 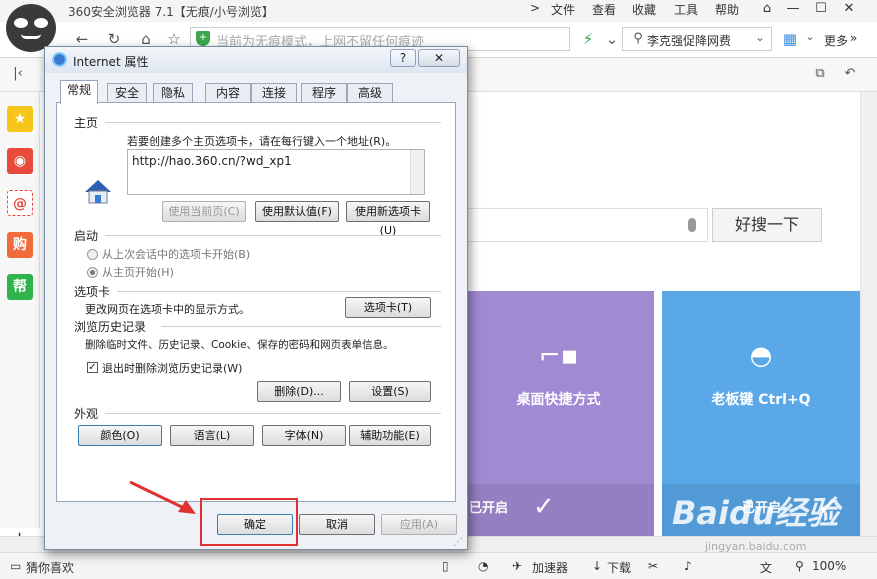 I want to click on download-label: 下载, so click(x=619, y=567).